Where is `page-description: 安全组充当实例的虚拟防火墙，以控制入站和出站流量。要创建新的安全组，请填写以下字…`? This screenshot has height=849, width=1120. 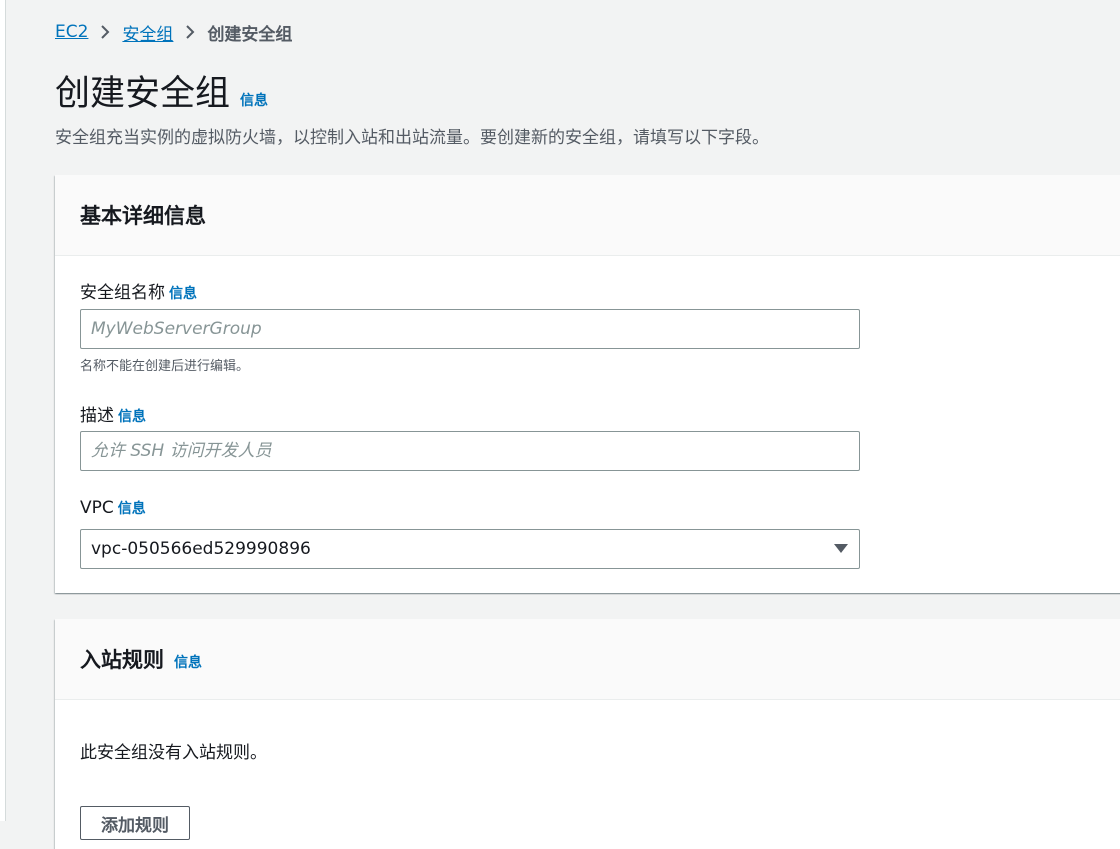
page-description: 安全组充当实例的虚拟防火墙，以控制入站和出站流量。要创建新的安全组，请填写以下字… is located at coordinates (412, 138).